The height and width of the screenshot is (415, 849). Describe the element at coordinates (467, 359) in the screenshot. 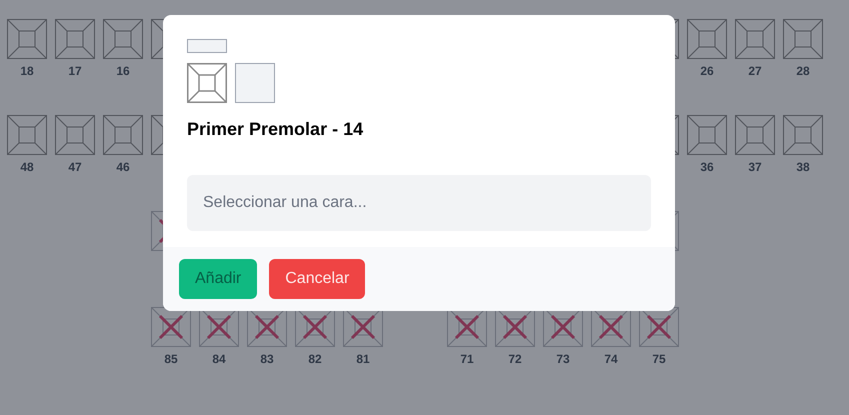

I see `tooth-number: 71` at that location.